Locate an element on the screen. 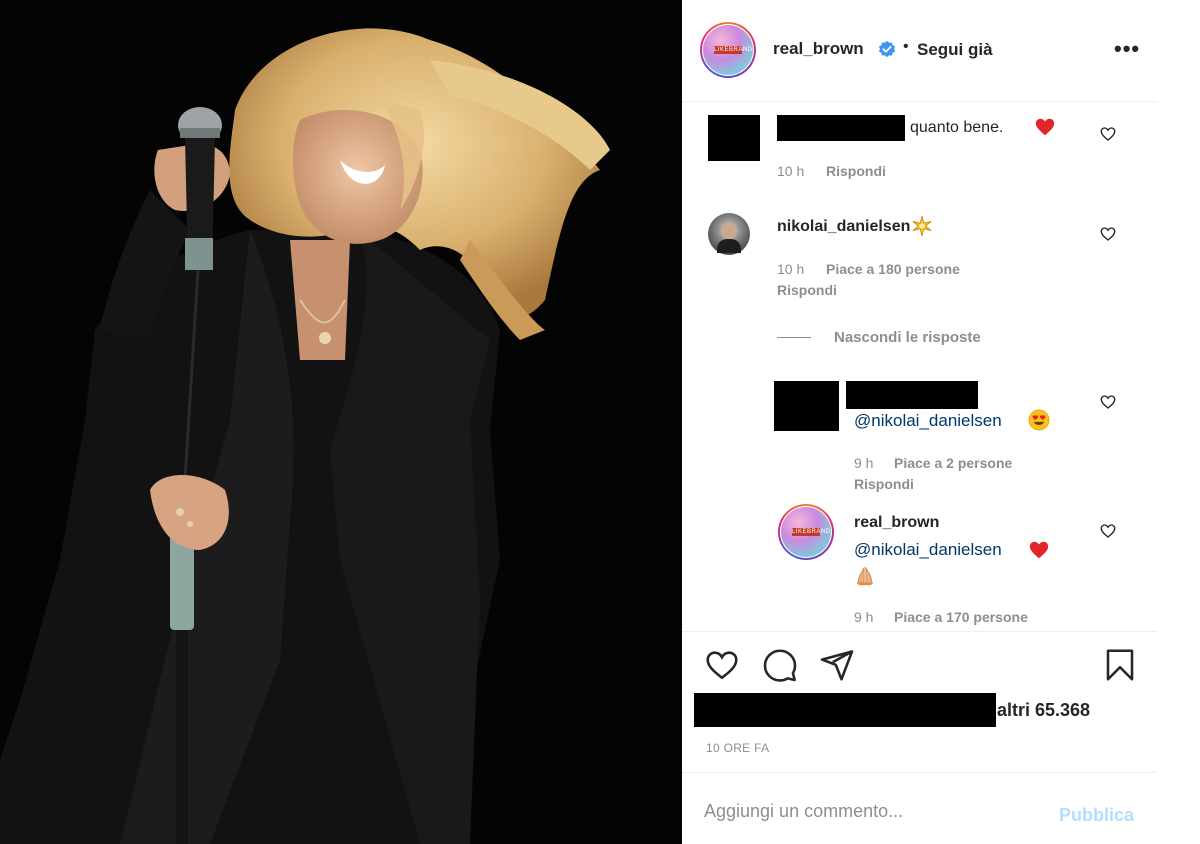 The height and width of the screenshot is (844, 1200). hide-replies-line is located at coordinates (794, 337).